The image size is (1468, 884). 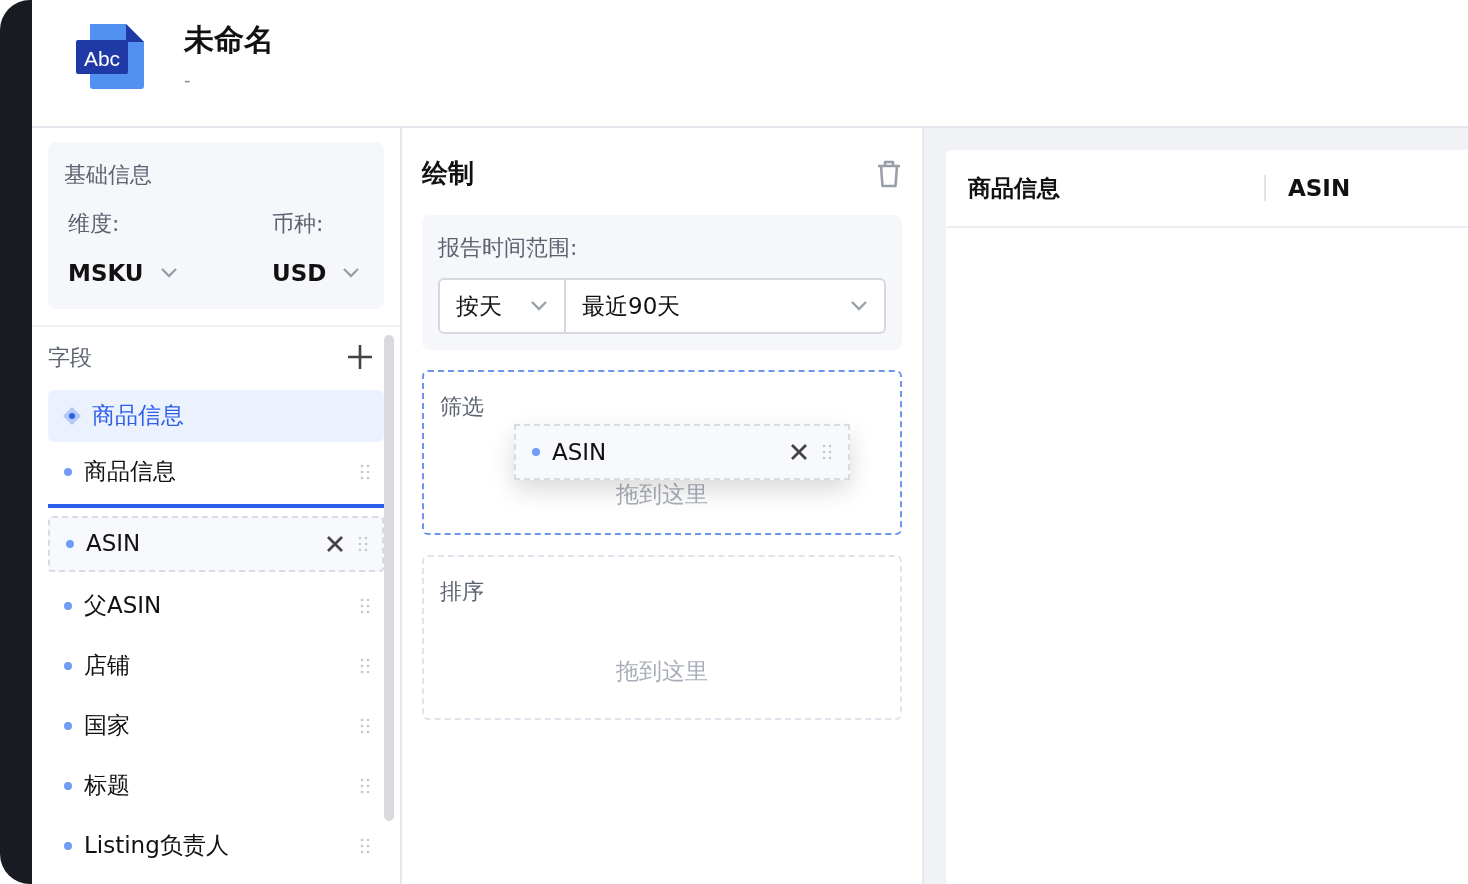 I want to click on field-item: 标题, so click(x=216, y=785).